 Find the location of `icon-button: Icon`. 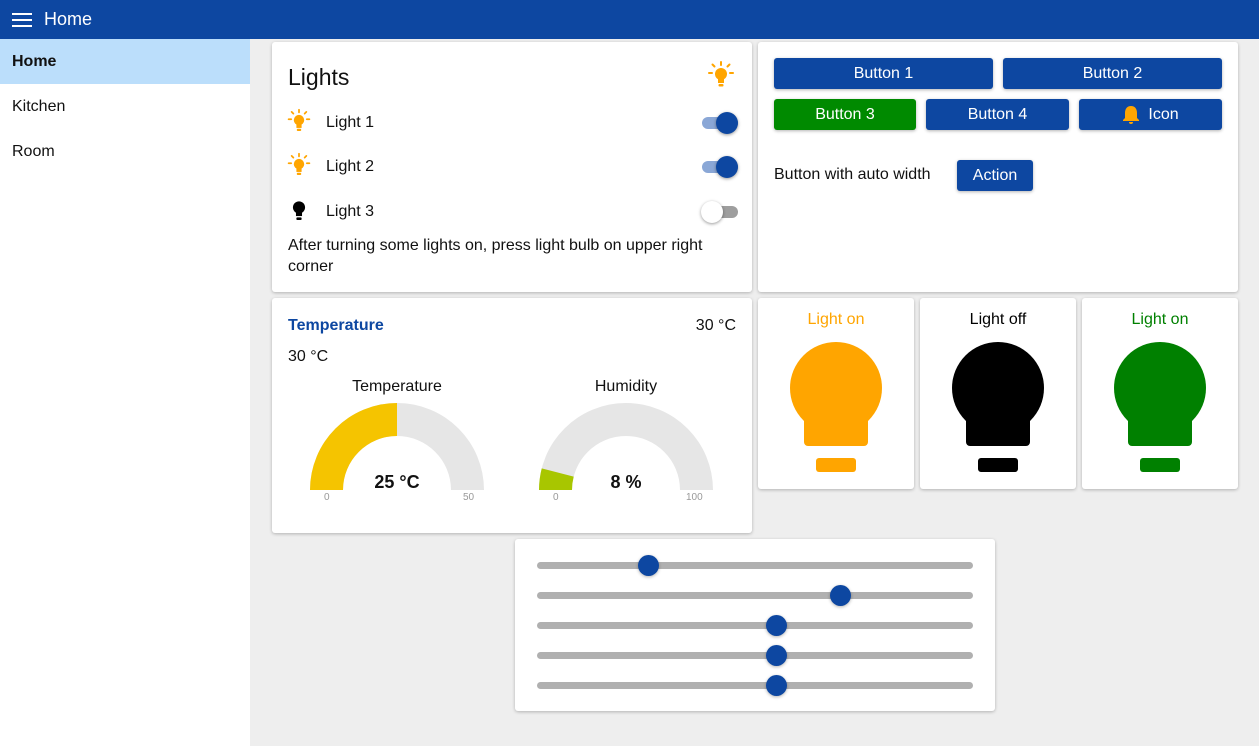

icon-button: Icon is located at coordinates (1150, 114).